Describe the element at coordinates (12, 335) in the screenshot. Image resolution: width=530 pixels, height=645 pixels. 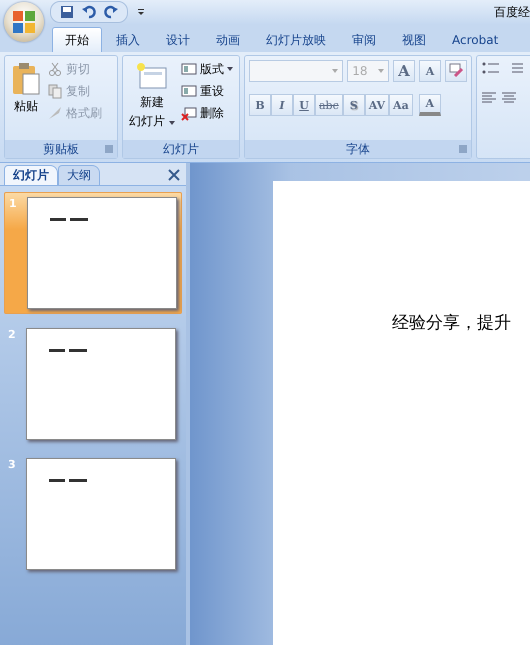
I see `slide-number: 2` at that location.